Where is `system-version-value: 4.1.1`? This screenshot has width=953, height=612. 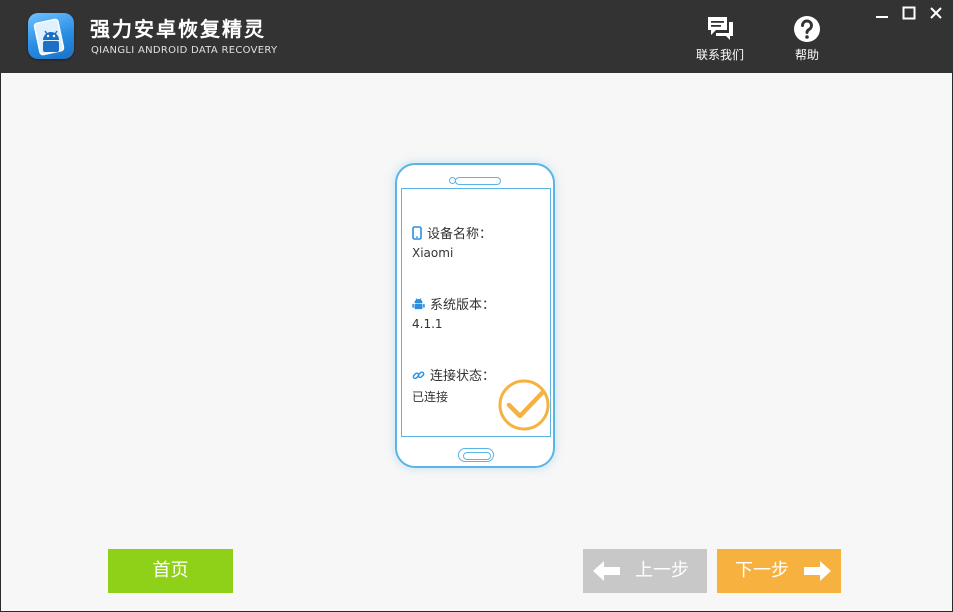
system-version-value: 4.1.1 is located at coordinates (427, 324).